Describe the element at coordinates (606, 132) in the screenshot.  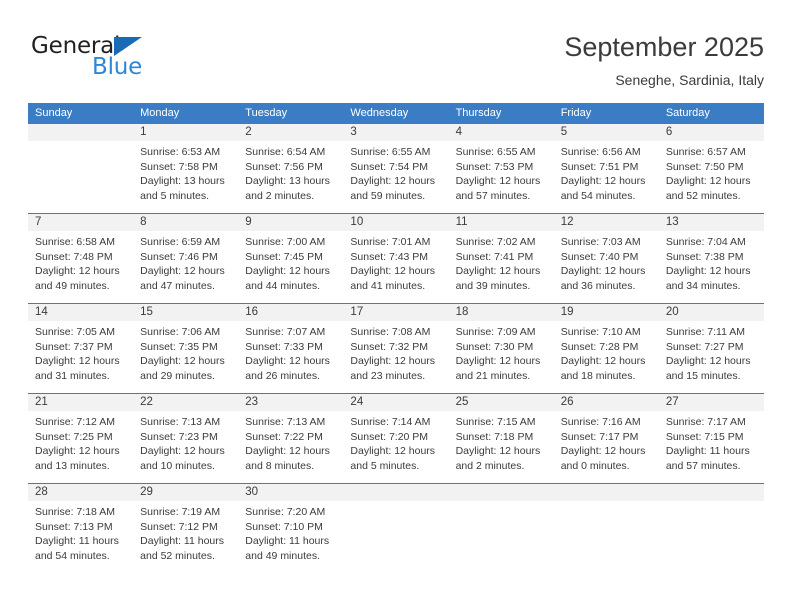
I see `day-number: 5` at that location.